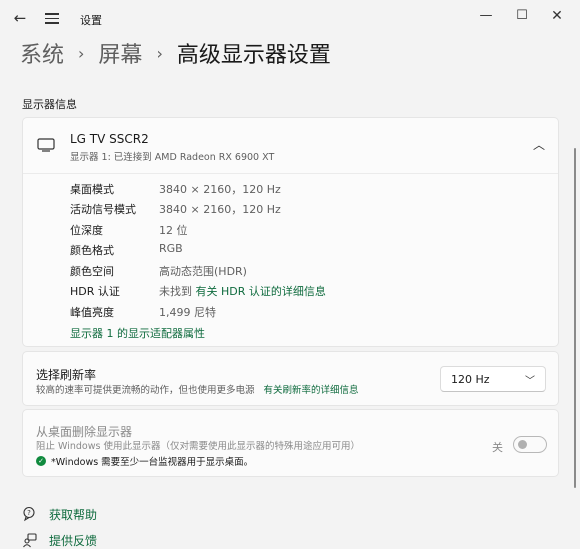 This screenshot has width=580, height=549. Describe the element at coordinates (522, 16) in the screenshot. I see `maximize-button: ☐` at that location.